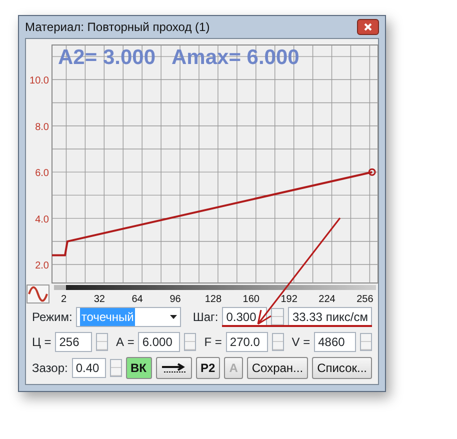 The height and width of the screenshot is (439, 457). I want to click on x-tick-label: 192, so click(289, 299).